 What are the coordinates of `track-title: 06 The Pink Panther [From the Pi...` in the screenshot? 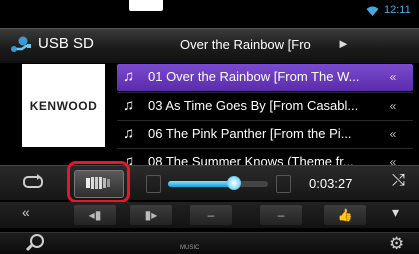 It's located at (250, 133).